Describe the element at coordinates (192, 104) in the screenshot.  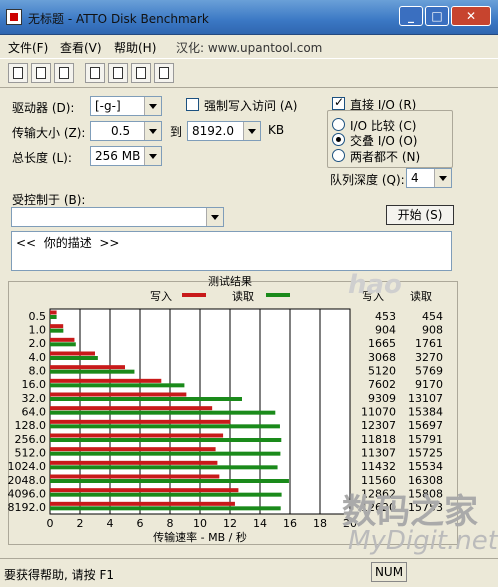
I see `write-access-checkbox` at that location.